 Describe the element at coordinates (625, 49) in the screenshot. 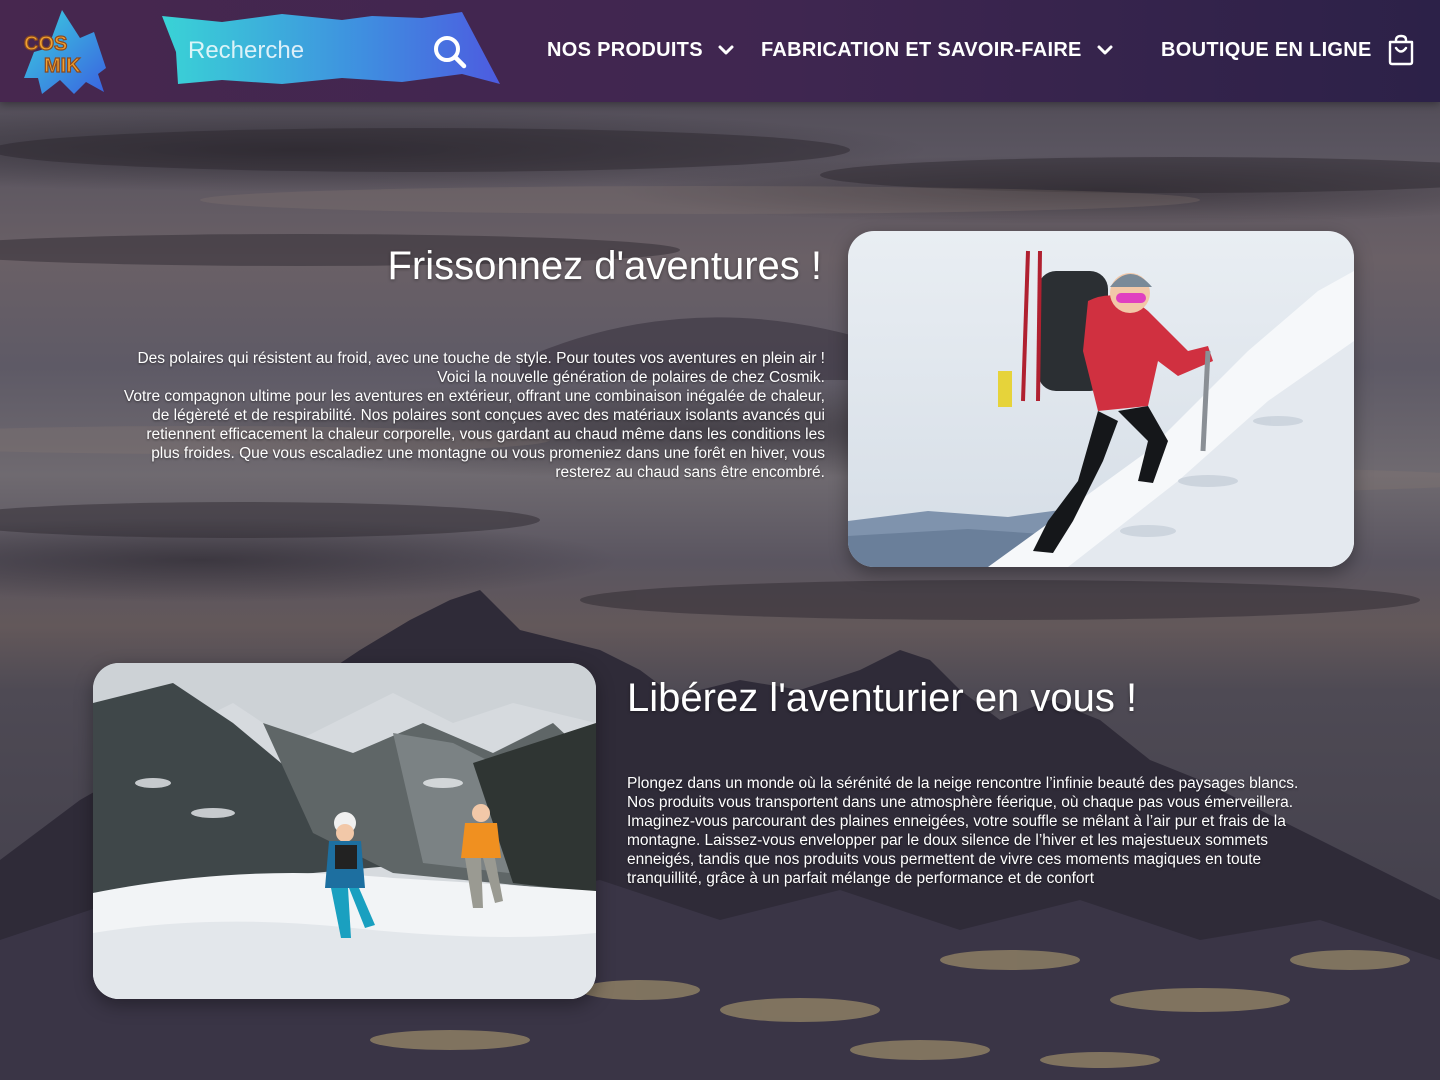

I see `nav-nos-produits-label: NOS PRODUITS` at that location.